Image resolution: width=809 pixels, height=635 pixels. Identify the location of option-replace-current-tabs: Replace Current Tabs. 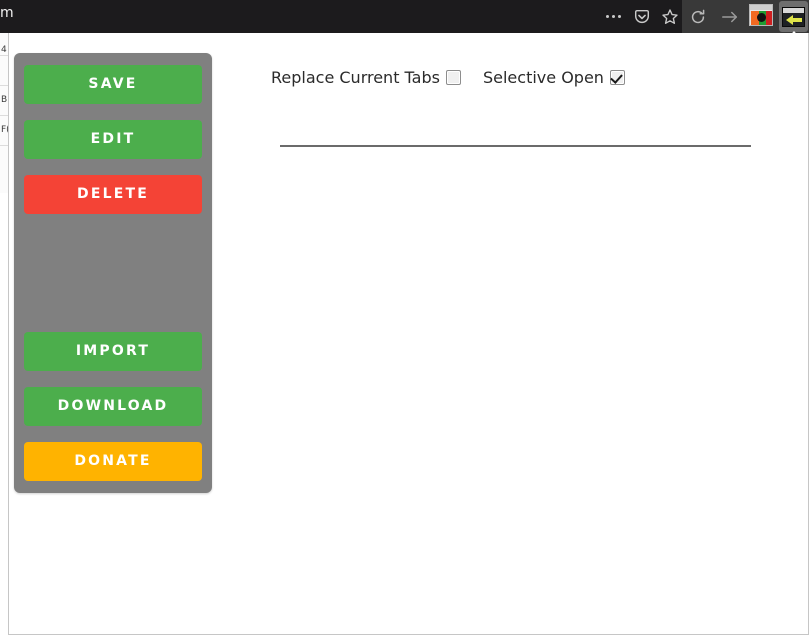
(366, 77).